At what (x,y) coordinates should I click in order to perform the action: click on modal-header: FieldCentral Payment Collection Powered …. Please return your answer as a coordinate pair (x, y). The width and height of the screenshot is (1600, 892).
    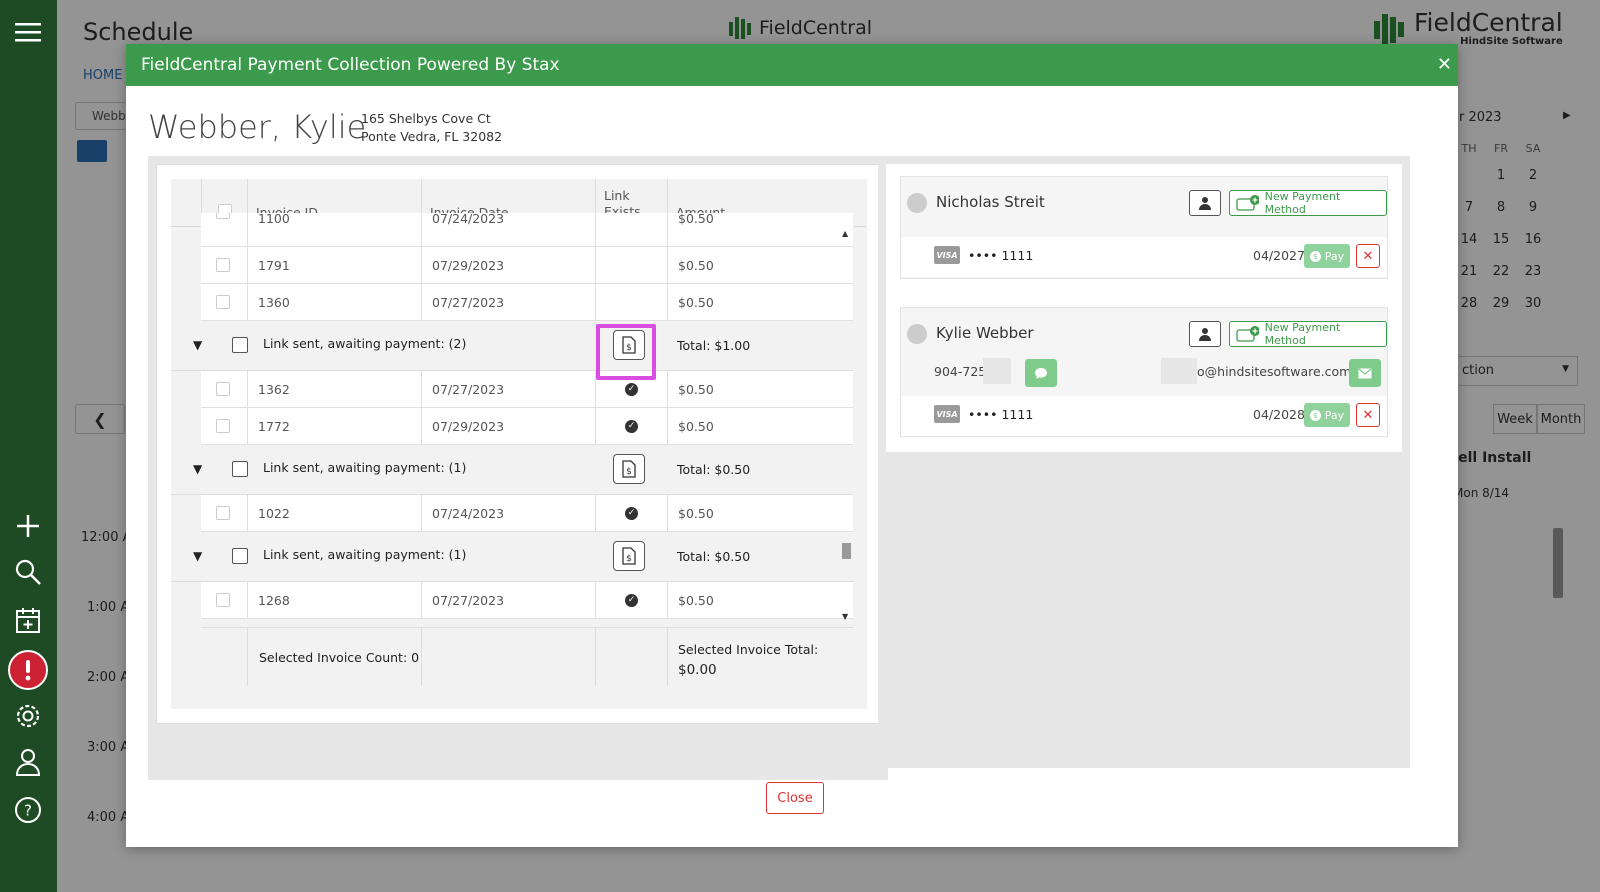
    Looking at the image, I should click on (792, 65).